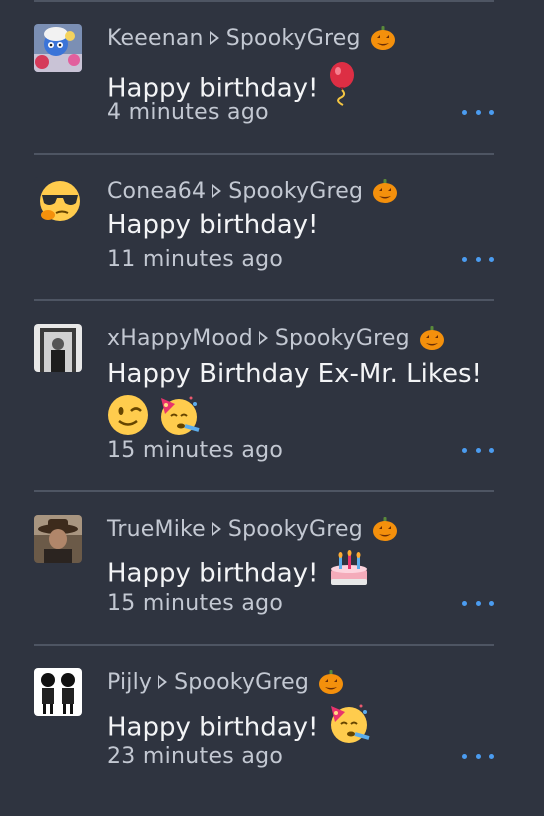 This screenshot has width=544, height=816. Describe the element at coordinates (213, 225) in the screenshot. I see `message-text: Happy birthday!` at that location.